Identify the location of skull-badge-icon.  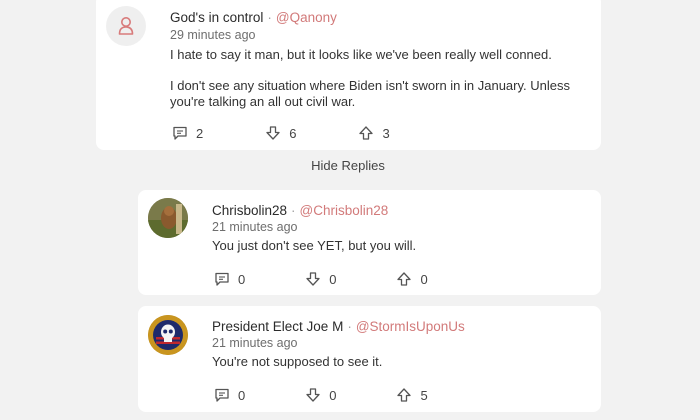
(168, 335).